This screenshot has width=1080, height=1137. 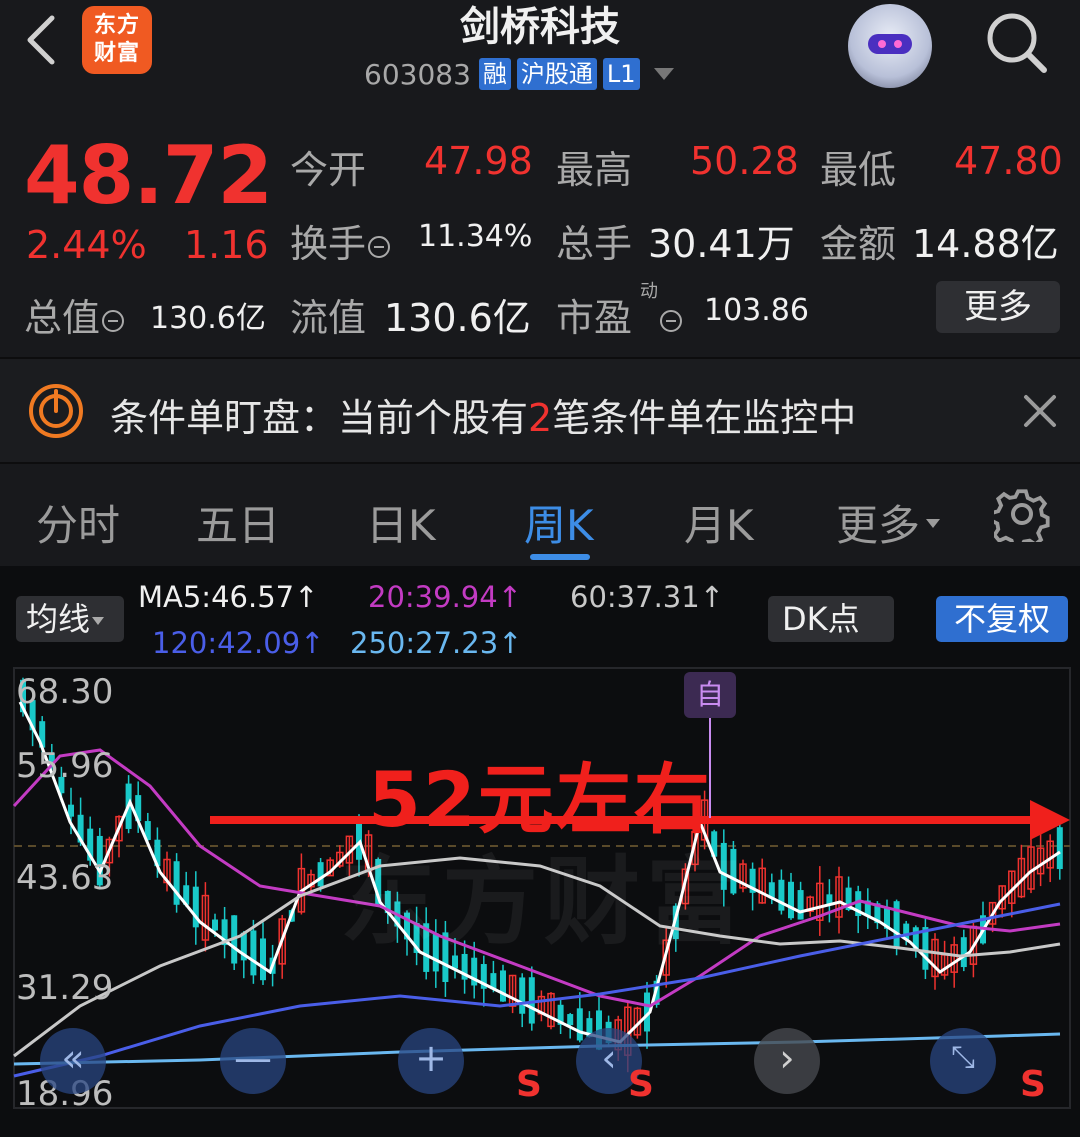 I want to click on next-button: ›, so click(x=787, y=1061).